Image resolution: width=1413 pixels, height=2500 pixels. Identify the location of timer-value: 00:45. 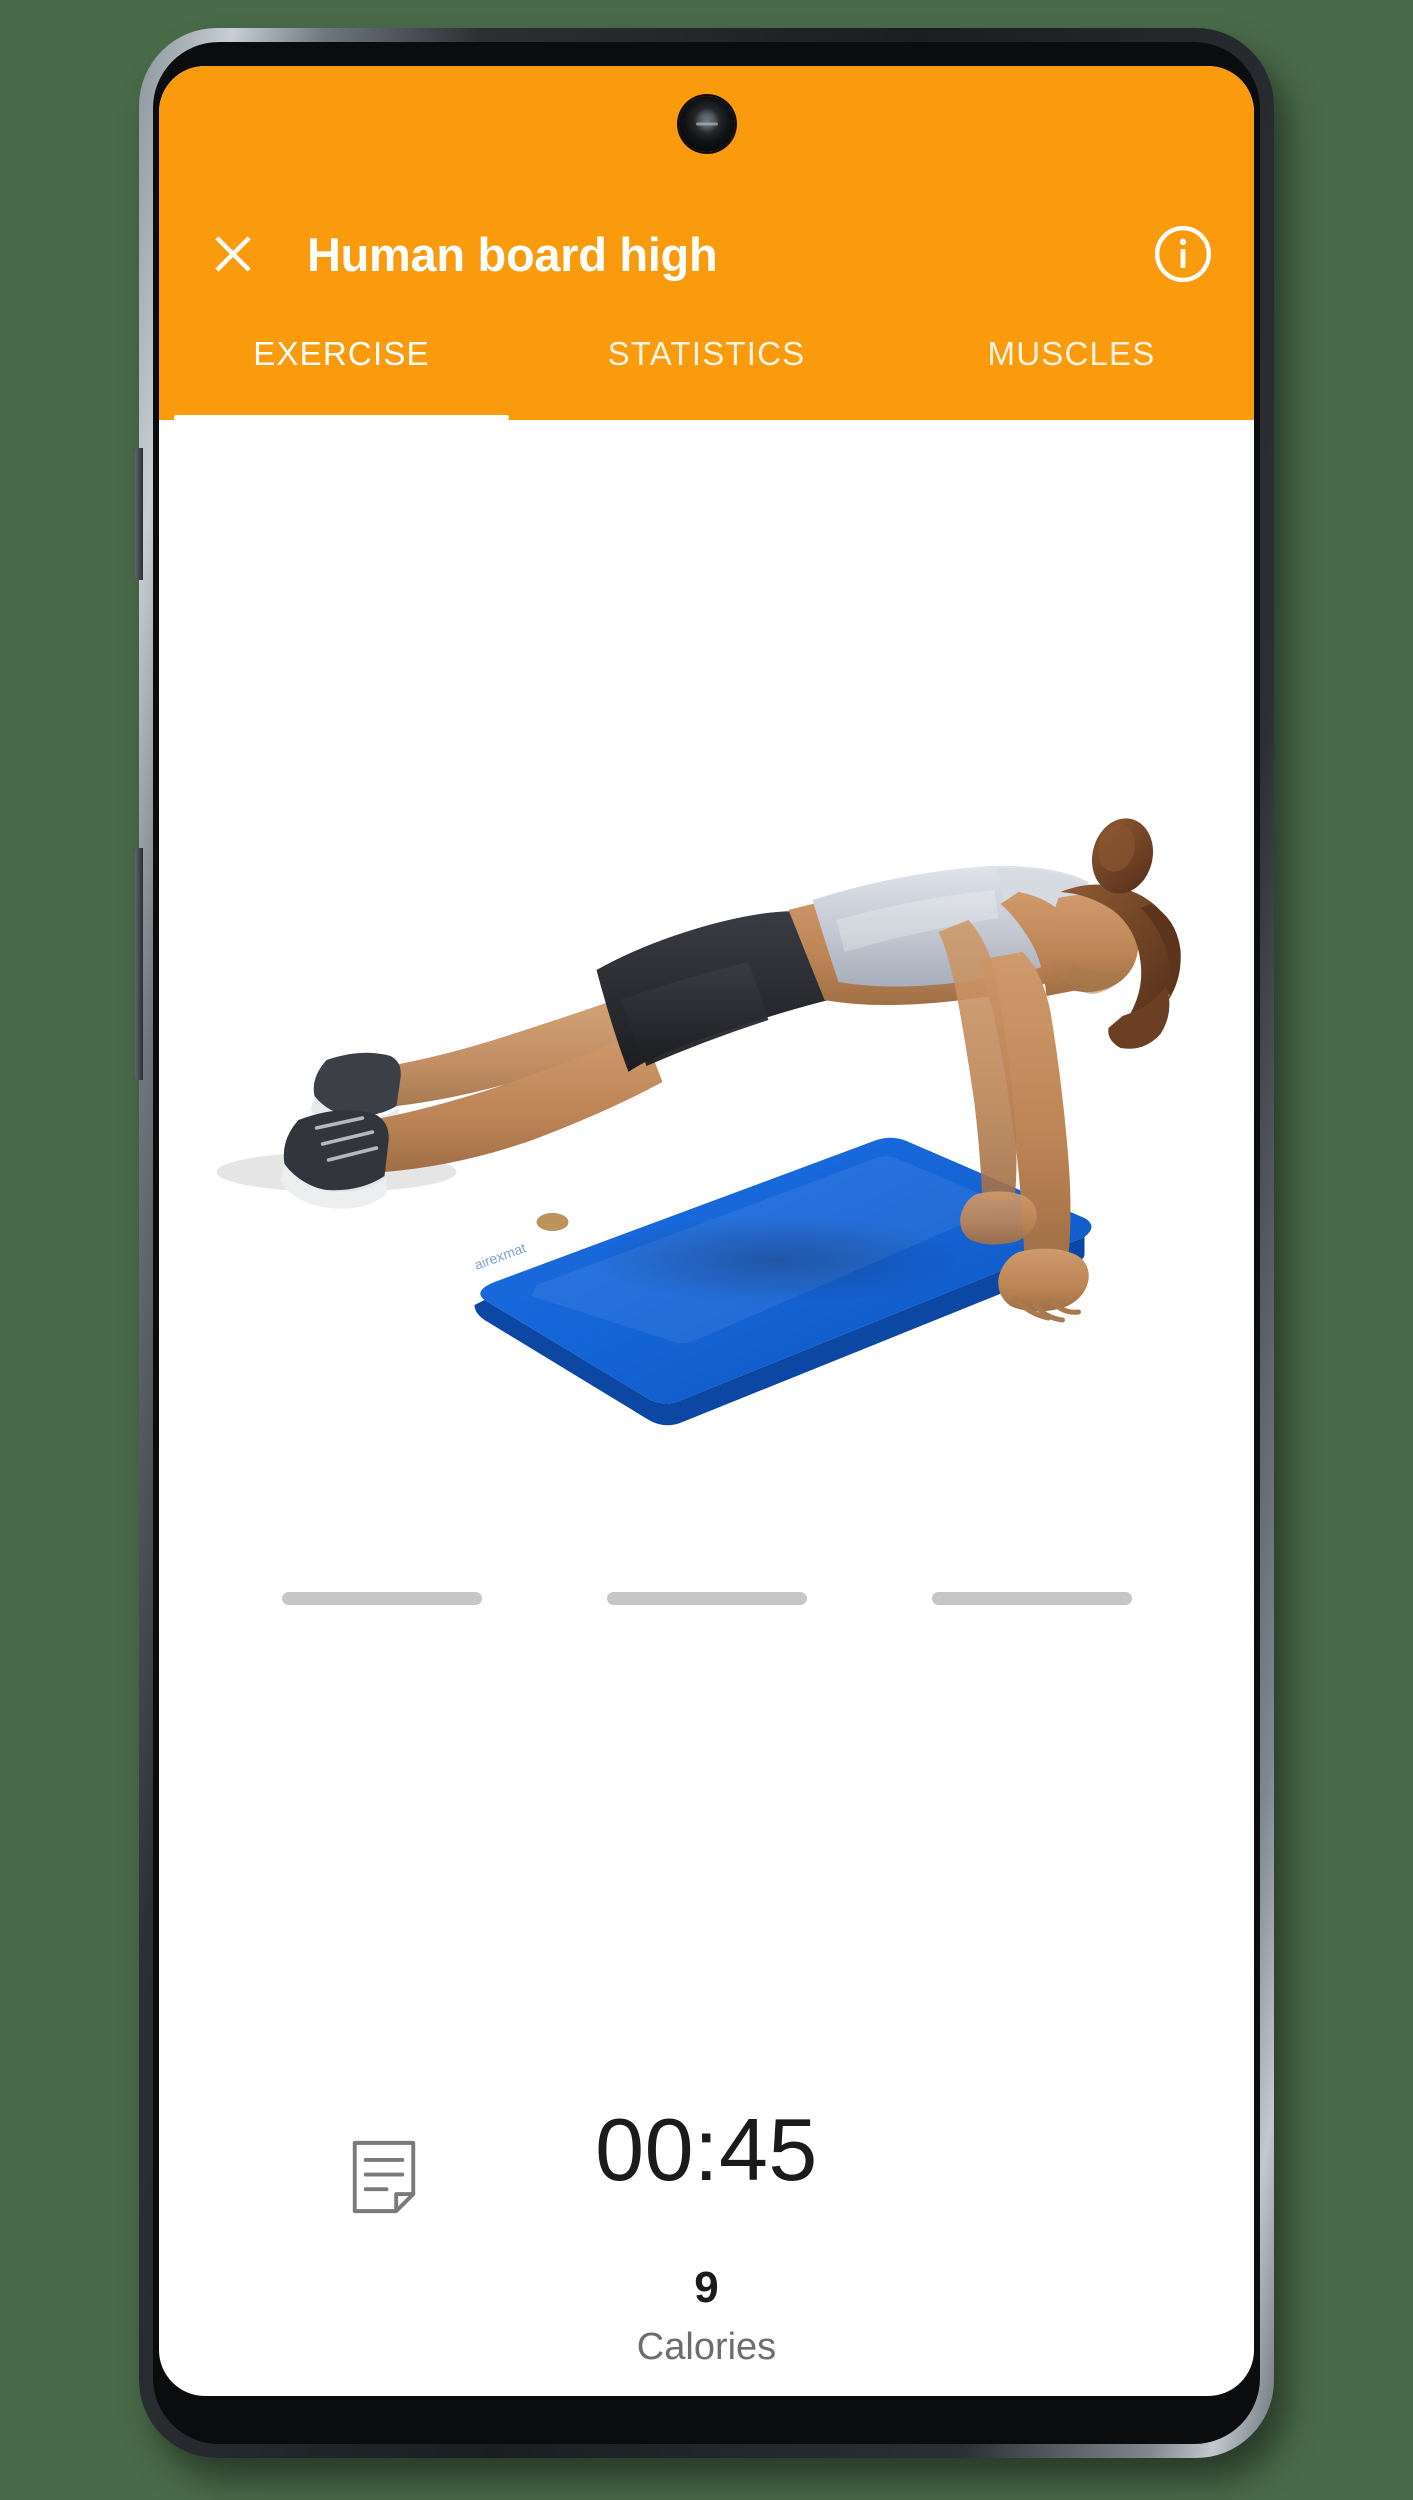
(706, 2145).